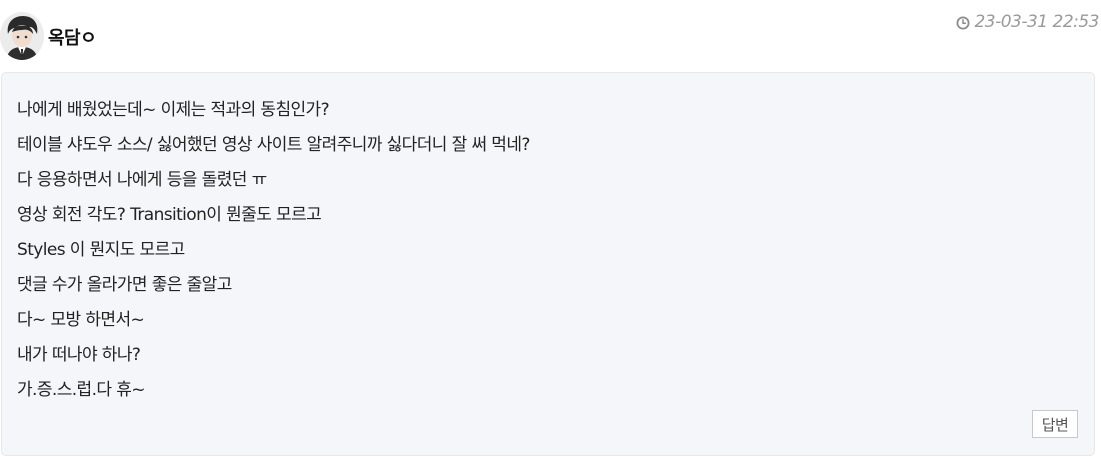 This screenshot has height=459, width=1101. I want to click on user-avatar-icon, so click(22, 36).